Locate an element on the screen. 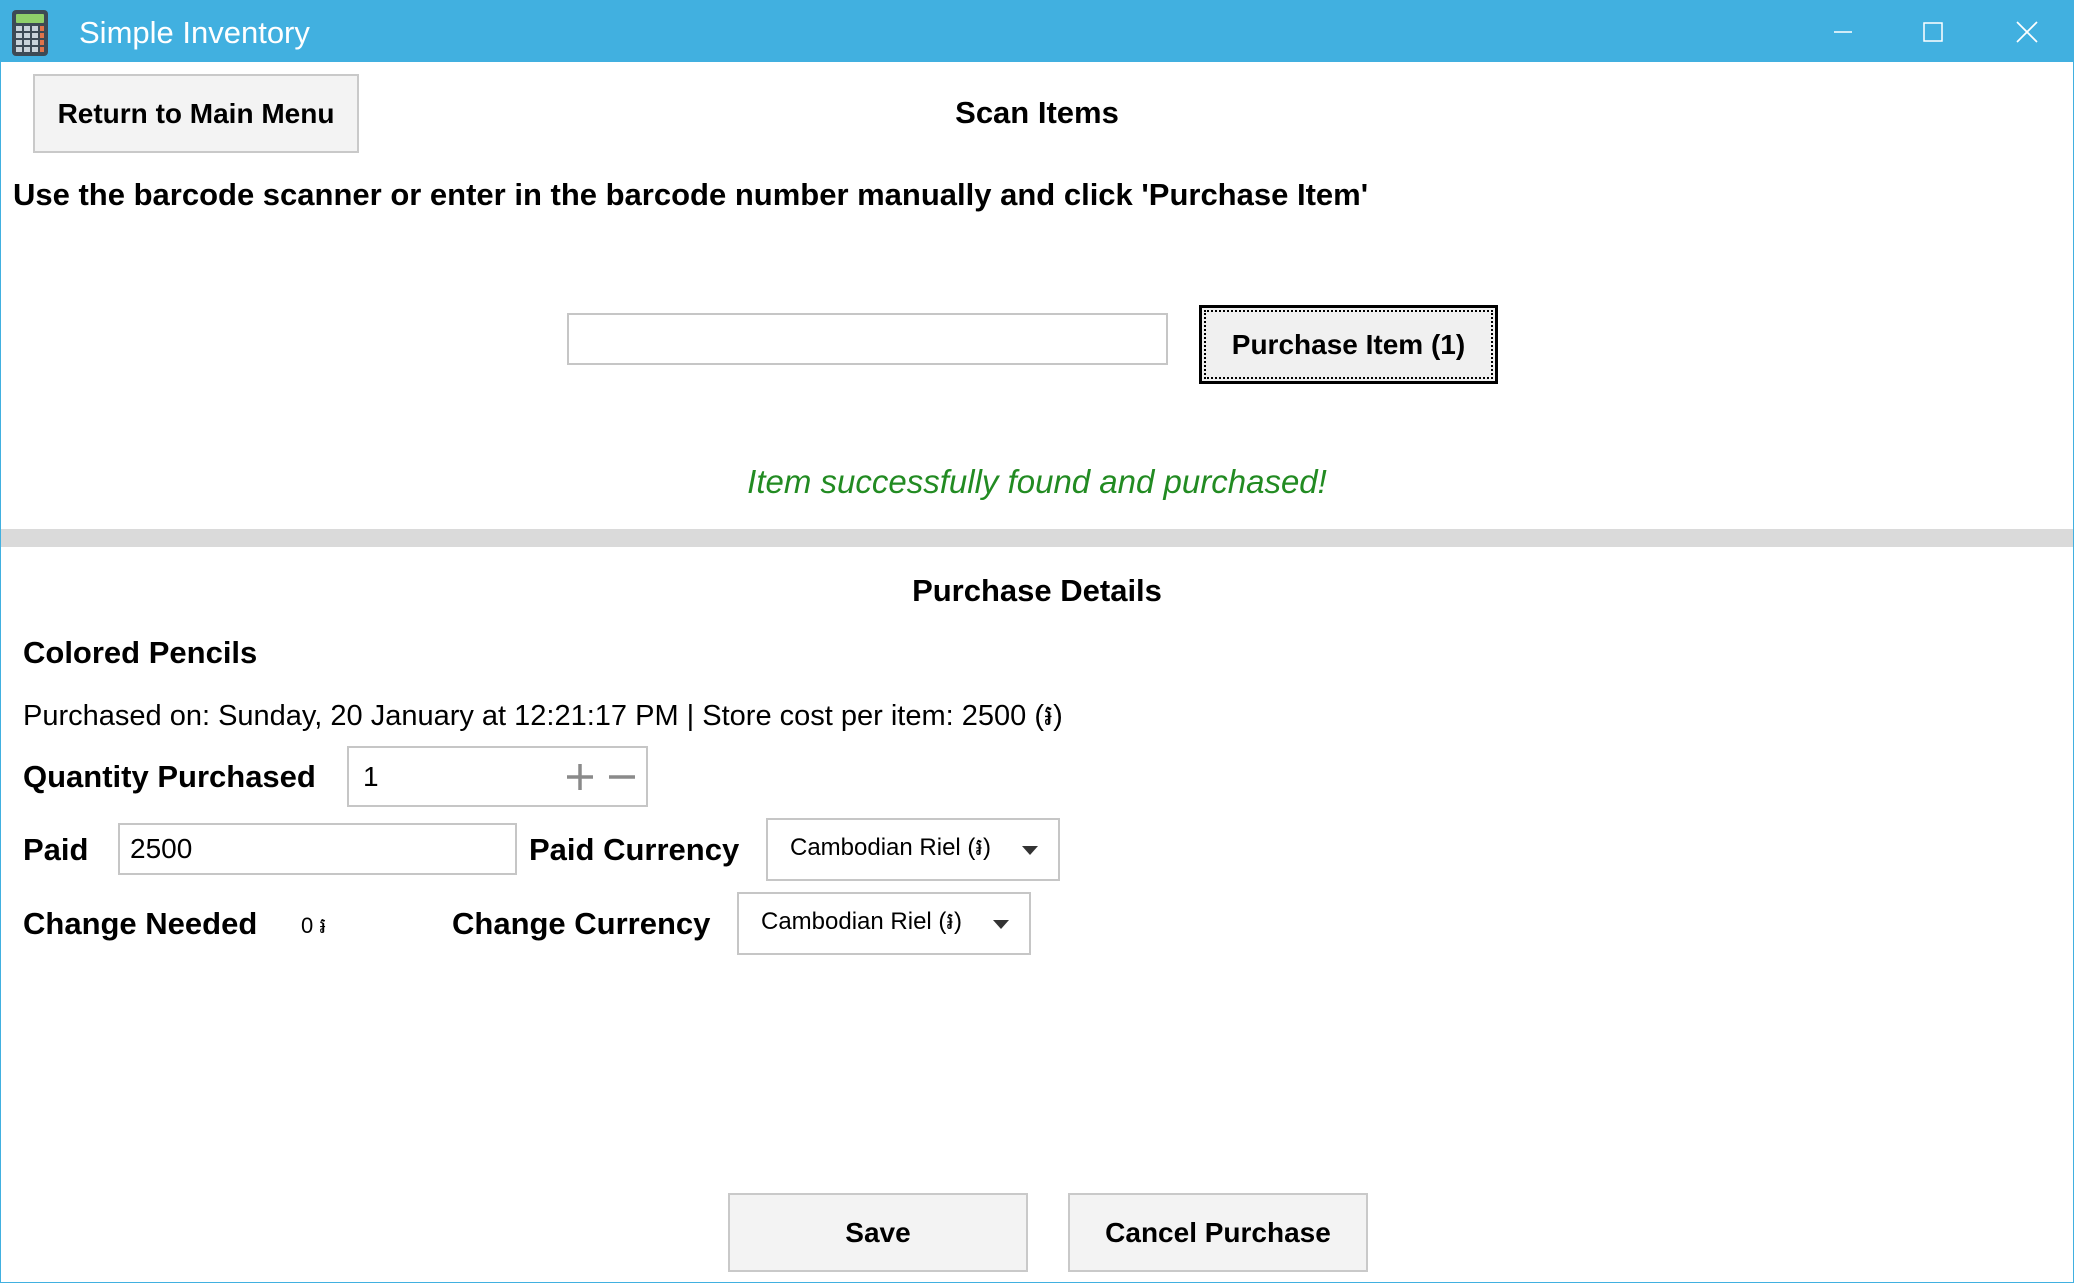  paid-input: 2500 is located at coordinates (317, 849).